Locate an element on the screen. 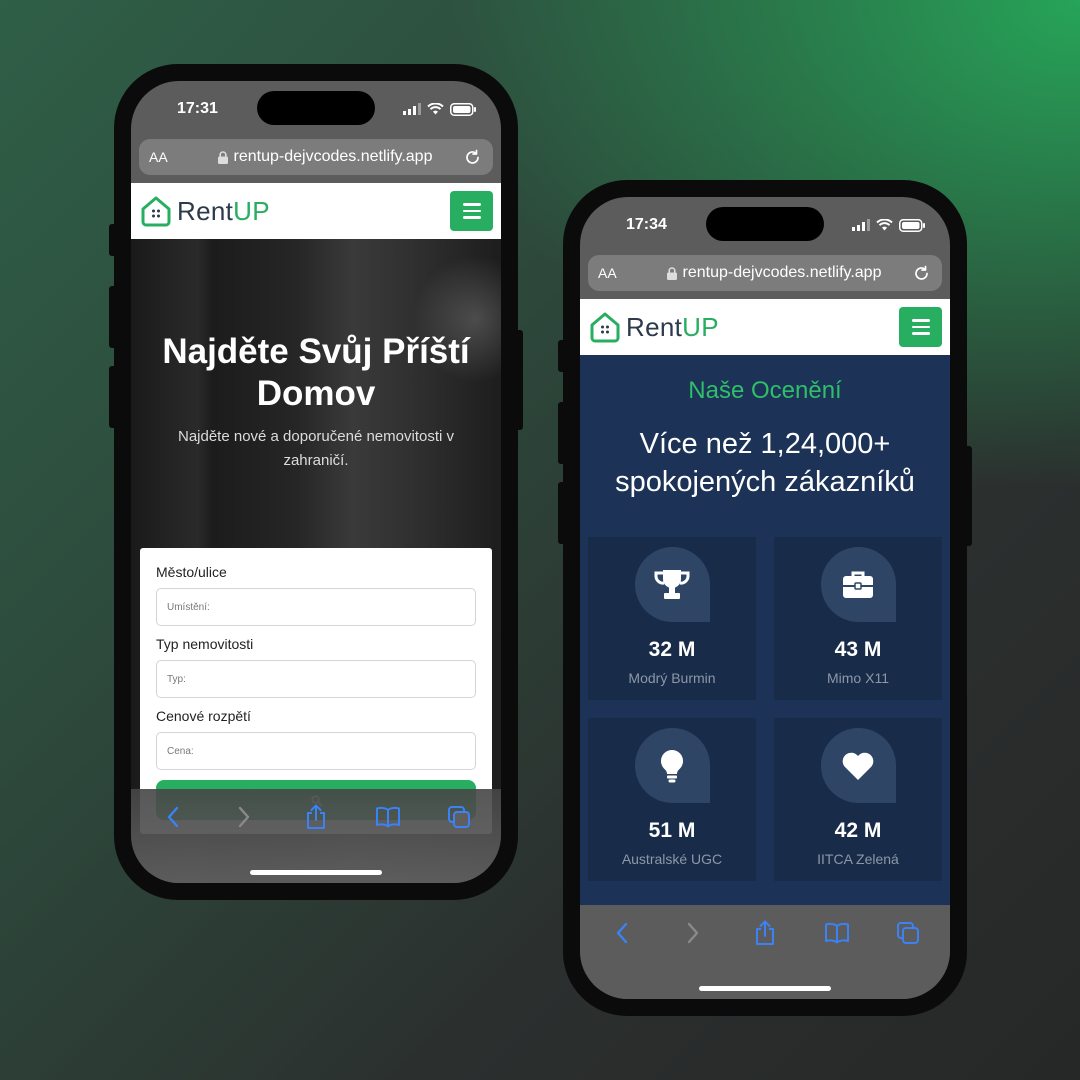 This screenshot has height=1080, width=1080. lightbulb-icon is located at coordinates (672, 765).